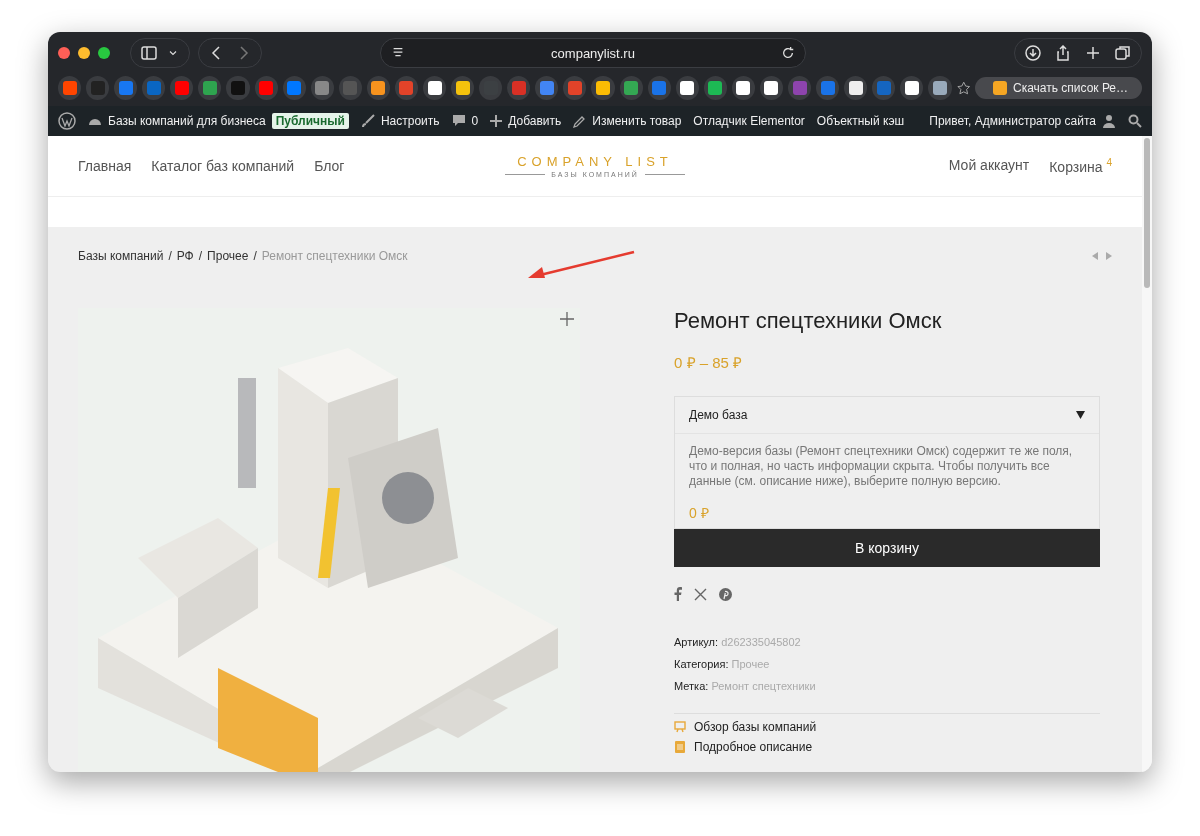 This screenshot has width=1200, height=836. I want to click on minimize-button, so click(84, 53).